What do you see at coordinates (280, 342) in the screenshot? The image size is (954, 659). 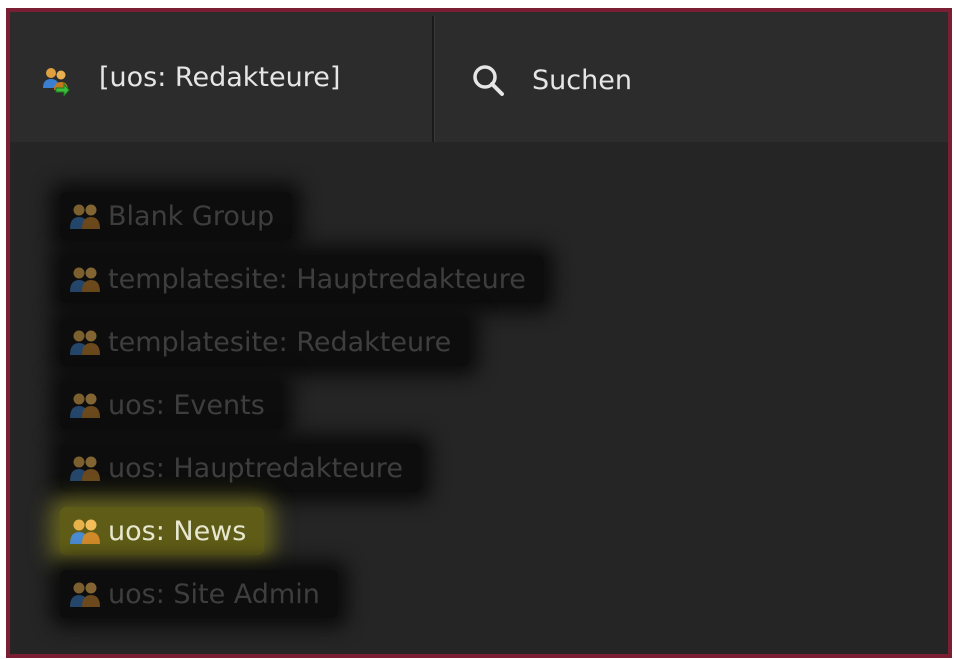 I see `group-item-label: templatesite: Redakteure` at bounding box center [280, 342].